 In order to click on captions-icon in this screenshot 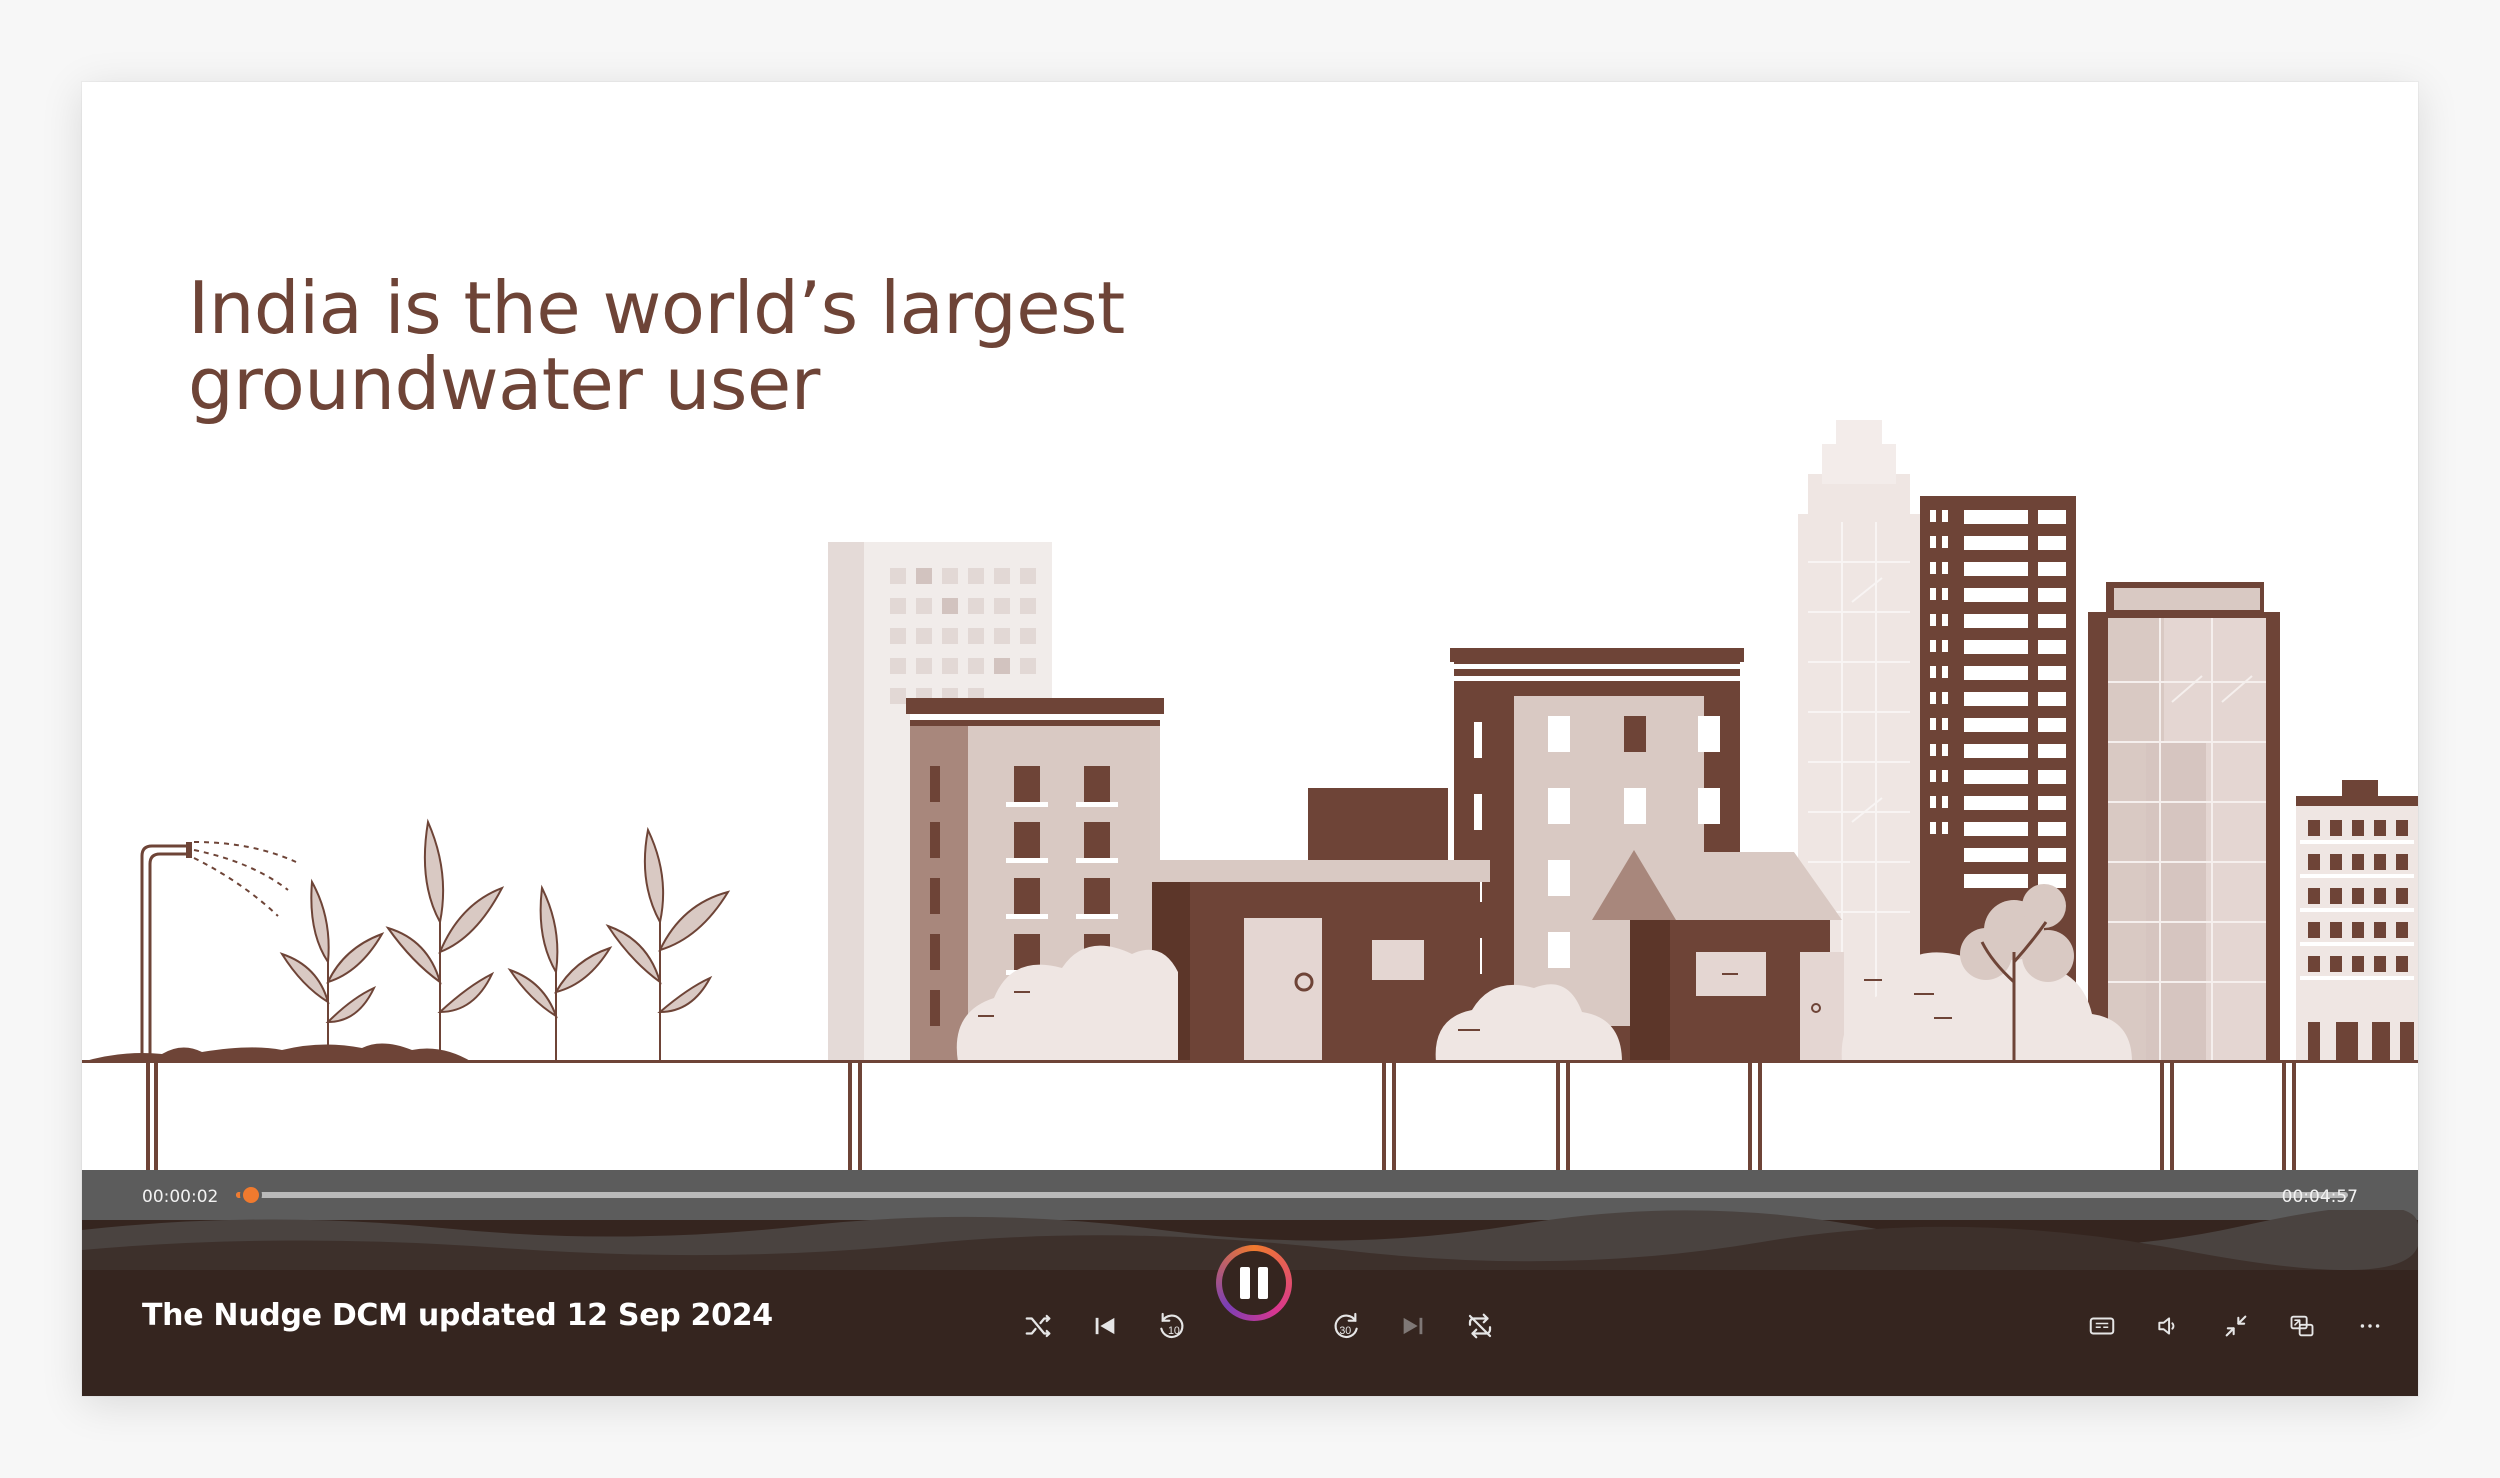, I will do `click(2102, 1326)`.